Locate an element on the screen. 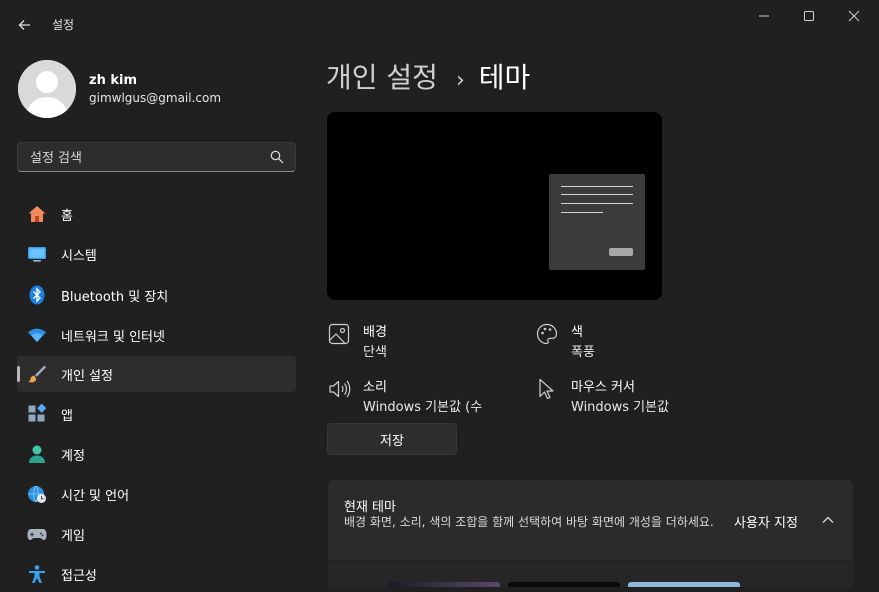 This screenshot has height=592, width=879. nav-label-personalization: 개인 설정 is located at coordinates (87, 376).